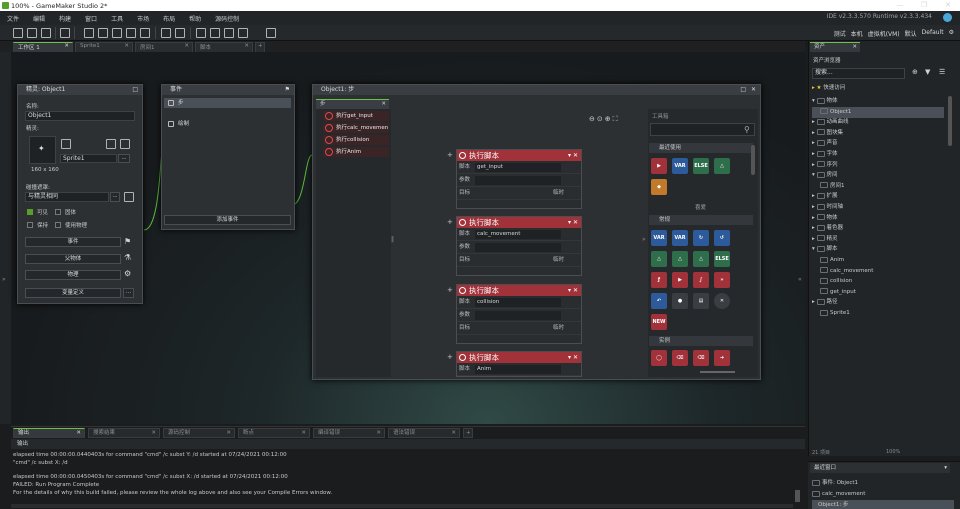 The height and width of the screenshot is (509, 960). Describe the element at coordinates (878, 112) in the screenshot. I see `asset-tree-item: Object1` at that location.